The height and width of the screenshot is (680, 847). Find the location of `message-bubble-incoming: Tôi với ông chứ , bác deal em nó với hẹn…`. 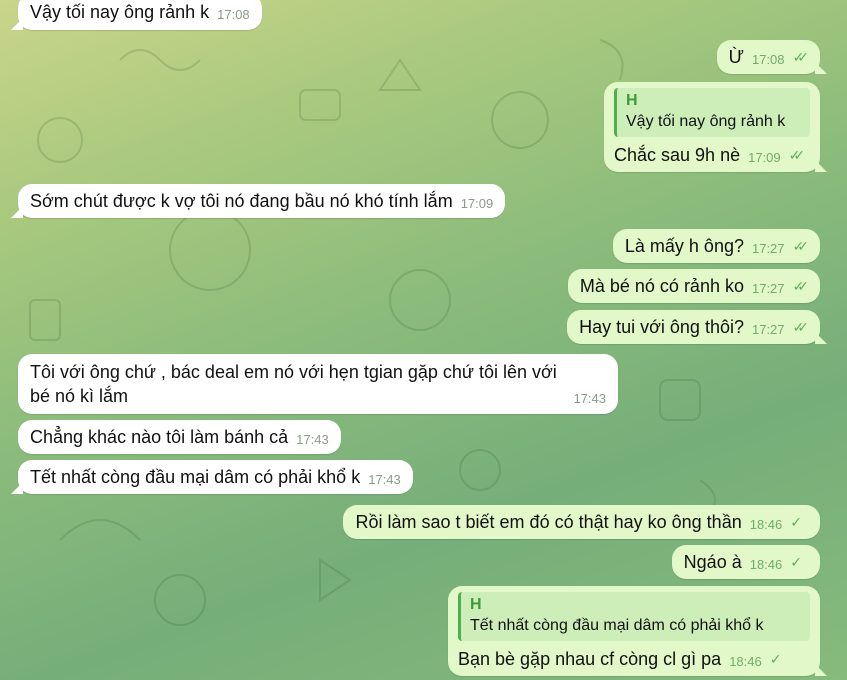

message-bubble-incoming: Tôi với ông chứ , bác deal em nó với hẹn… is located at coordinates (318, 384).